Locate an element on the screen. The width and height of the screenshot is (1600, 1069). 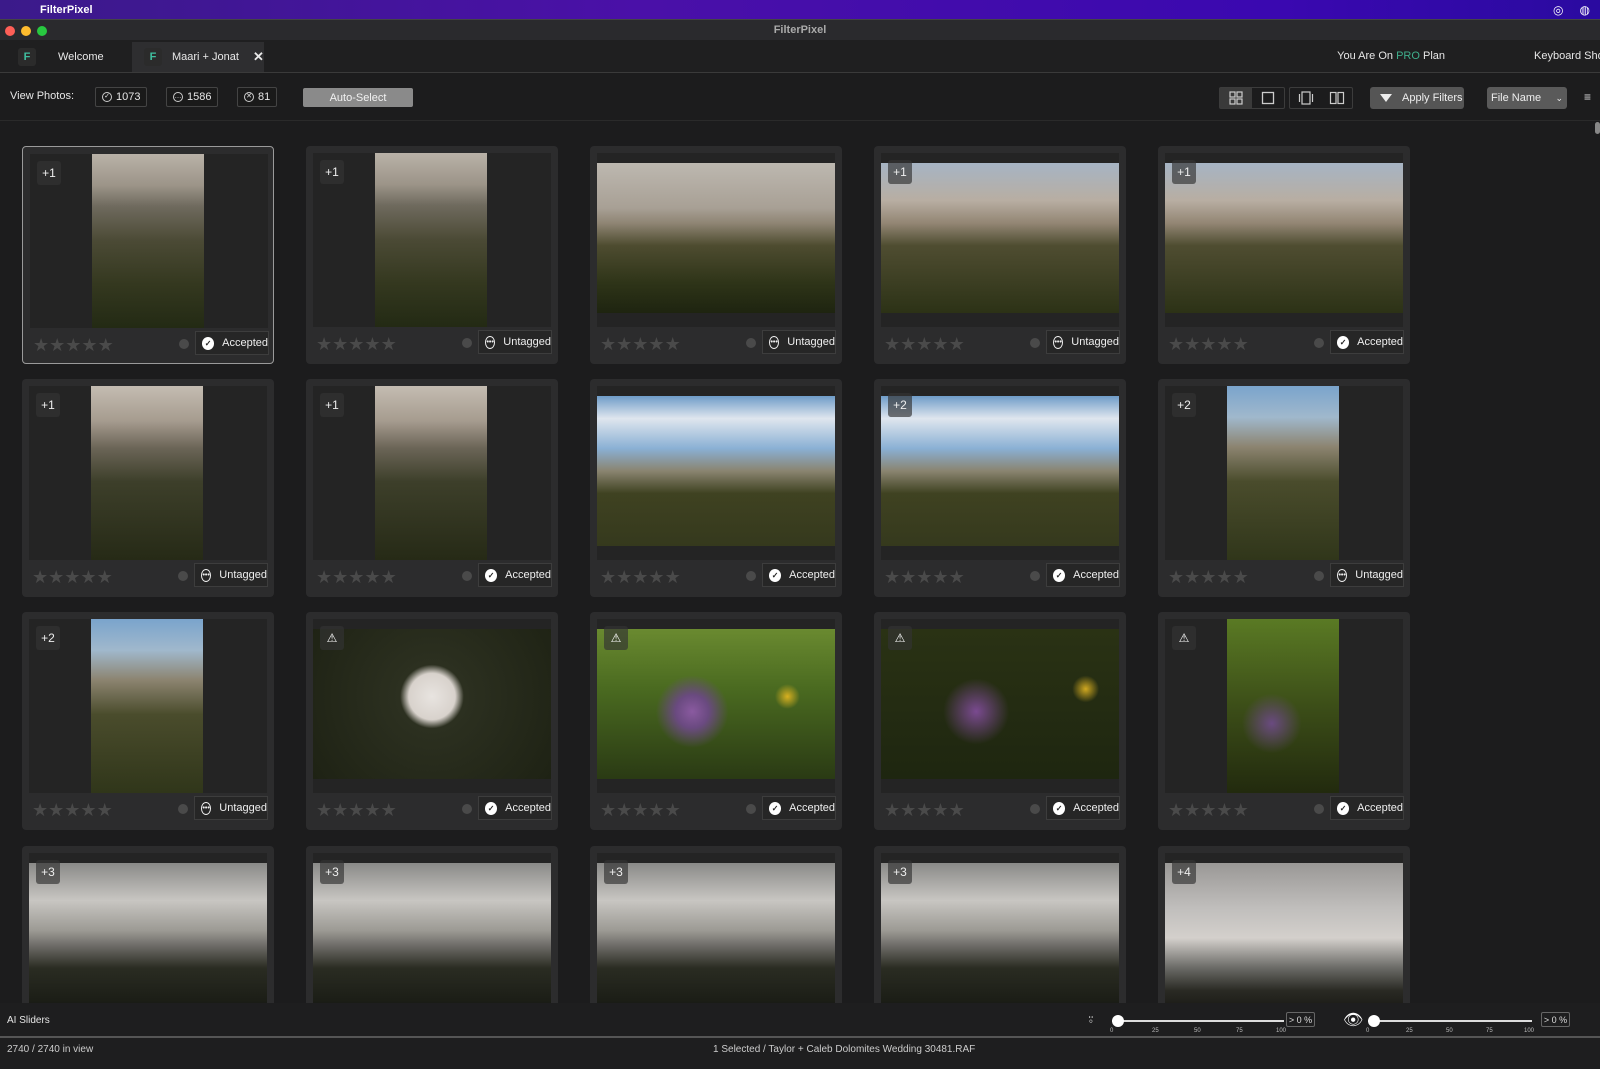
accepted-count-filter: ✓ 1073 is located at coordinates (121, 97).